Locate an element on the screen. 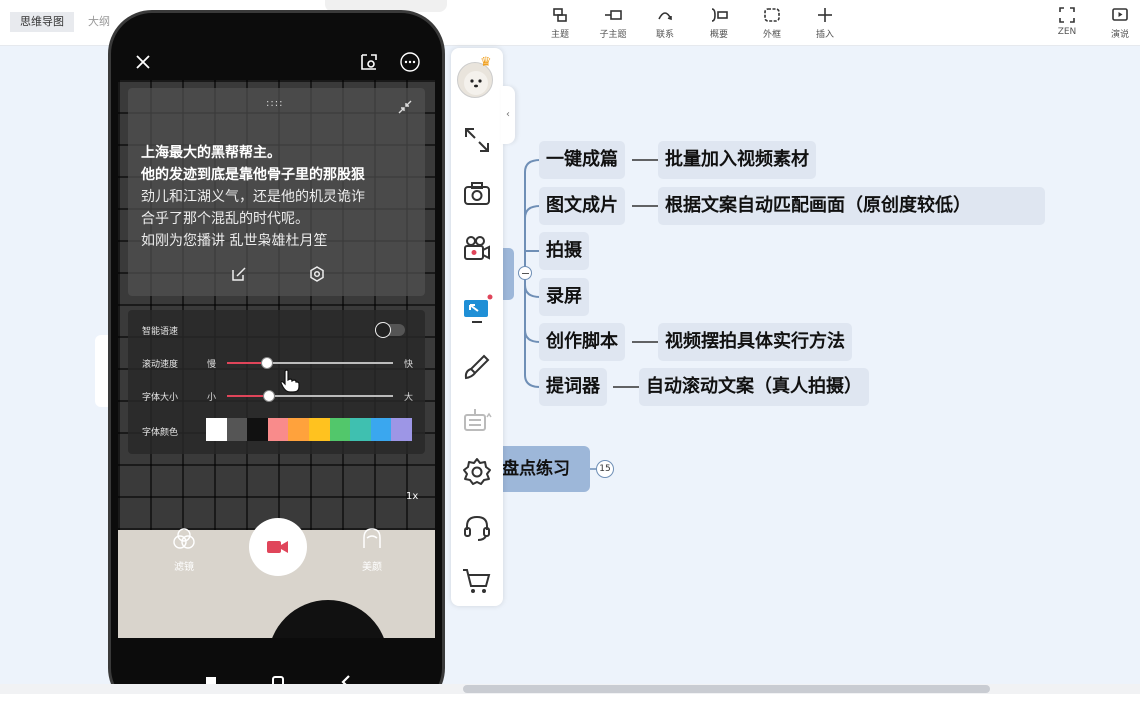 This screenshot has height=713, width=1140. flip-camera-icon is located at coordinates (369, 62).